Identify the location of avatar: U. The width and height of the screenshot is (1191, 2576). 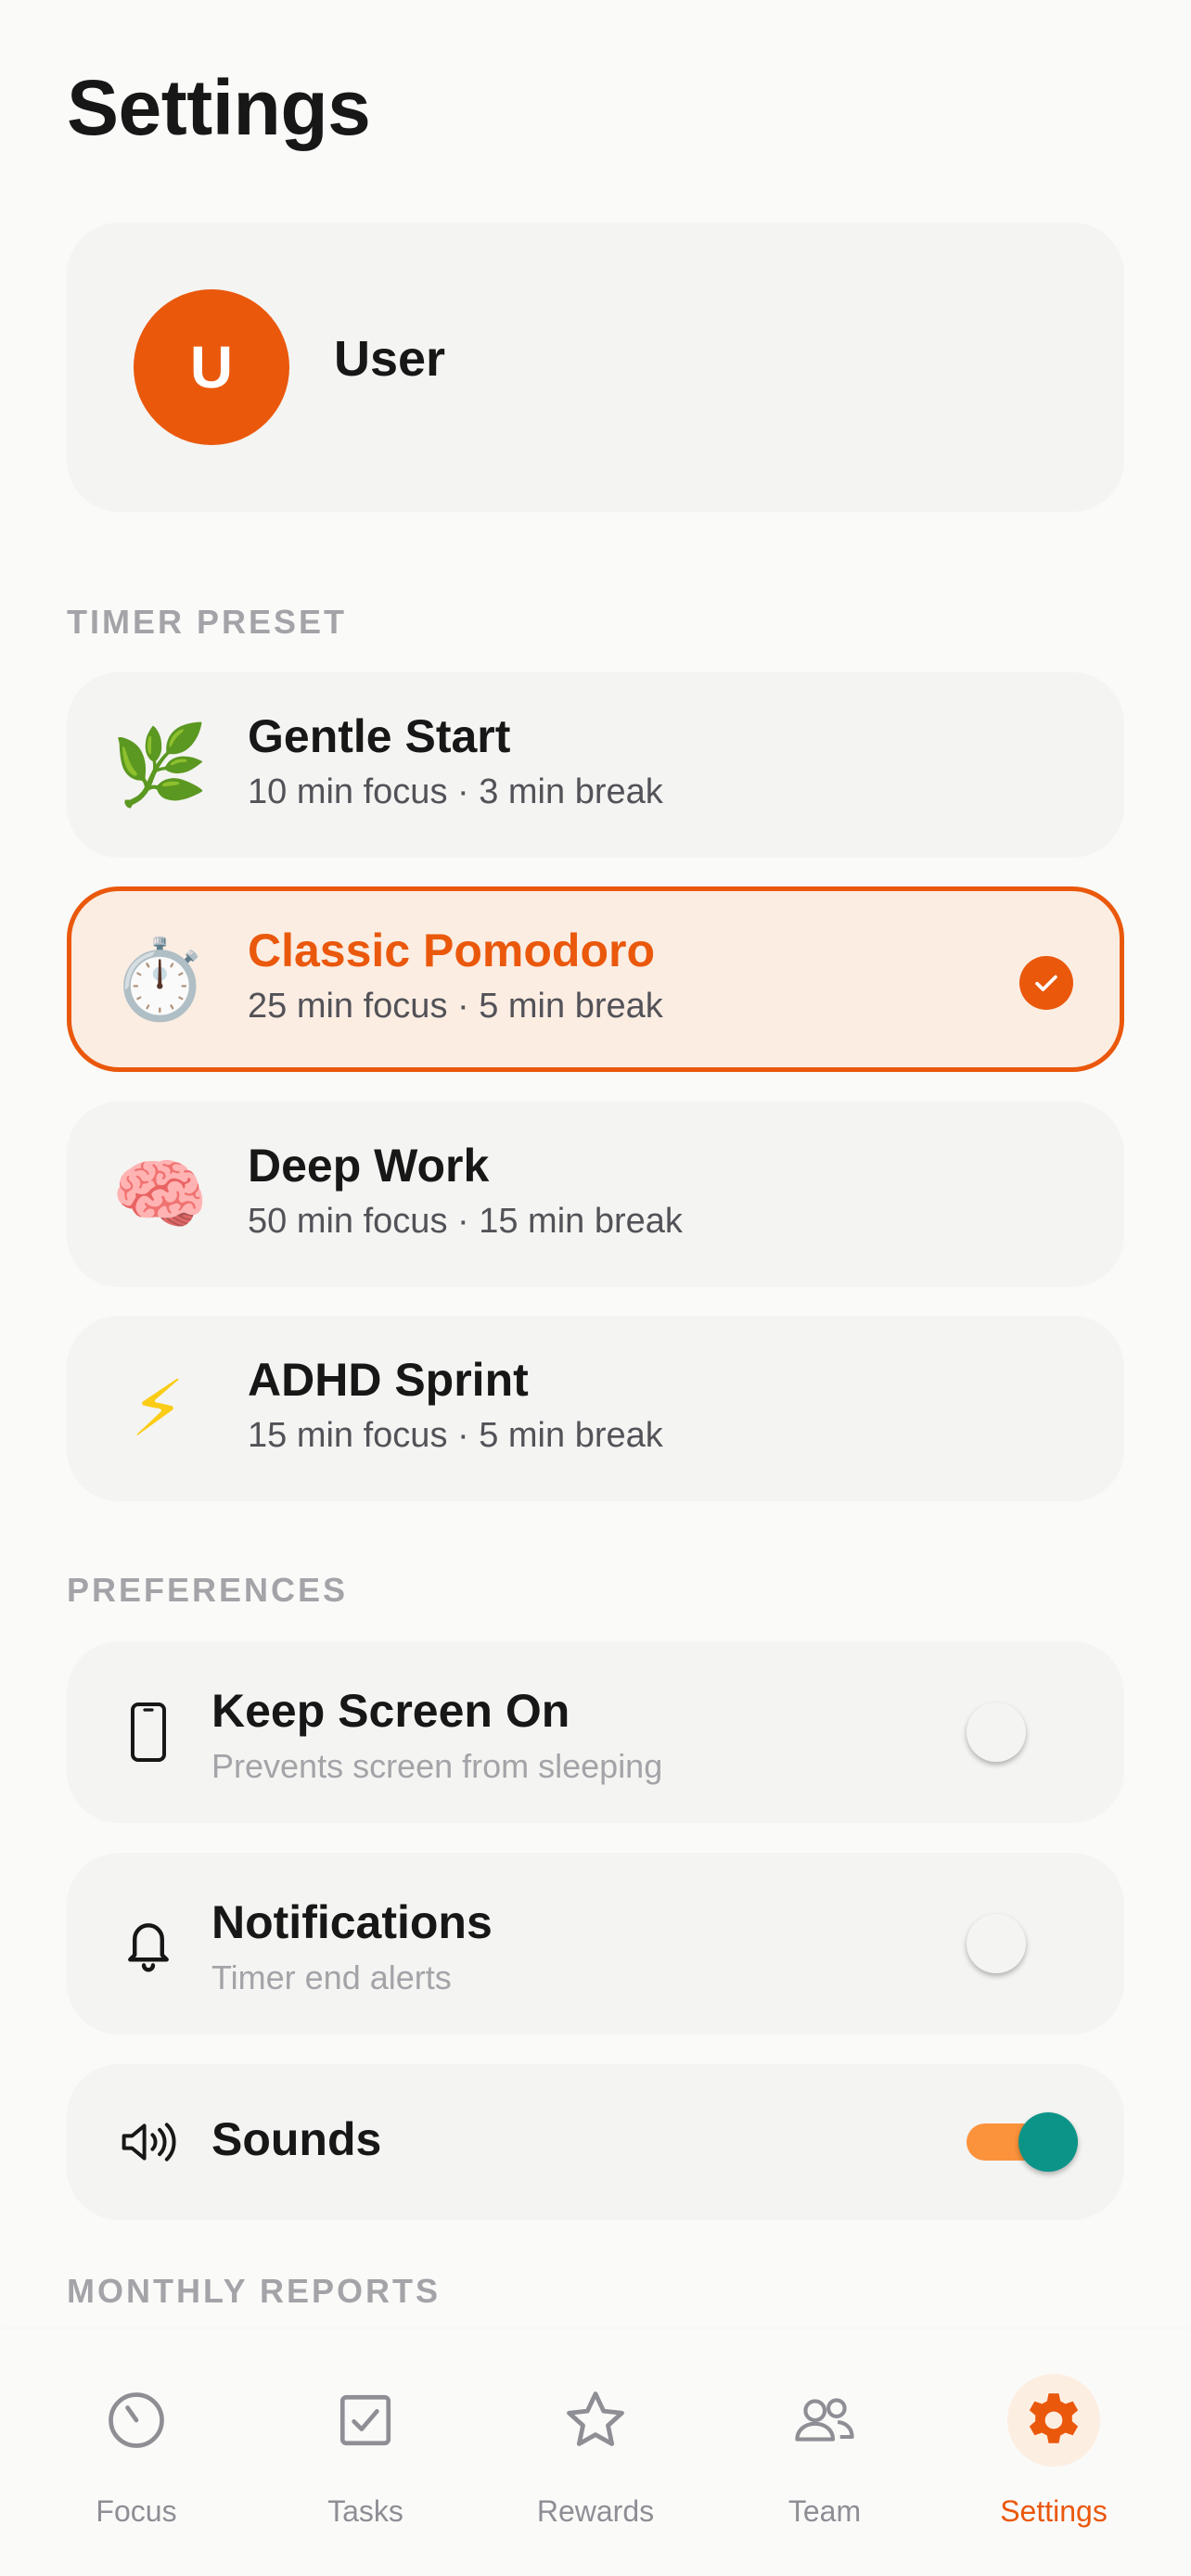
(211, 367).